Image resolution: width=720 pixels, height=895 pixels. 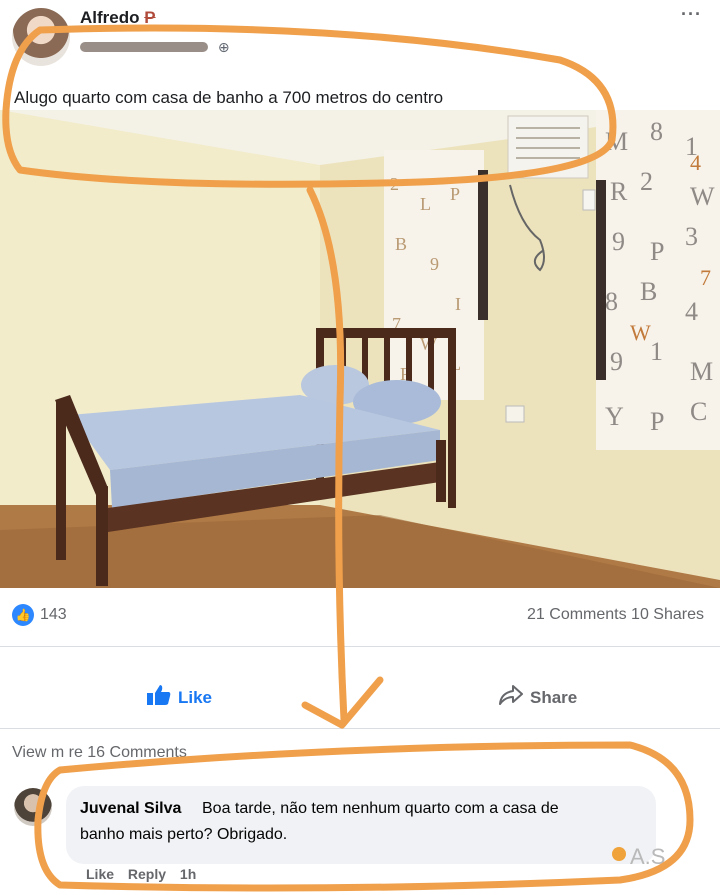 What do you see at coordinates (705, 277) in the screenshot?
I see `svg-text: 7` at bounding box center [705, 277].